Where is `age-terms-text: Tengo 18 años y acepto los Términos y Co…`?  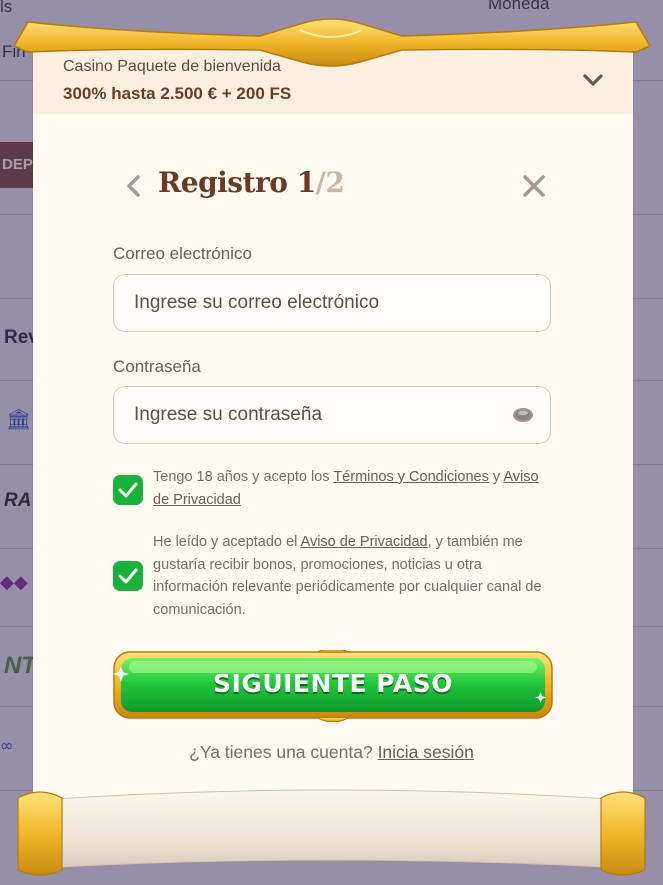
age-terms-text: Tengo 18 años y acepto los Términos y Co… is located at coordinates (353, 488).